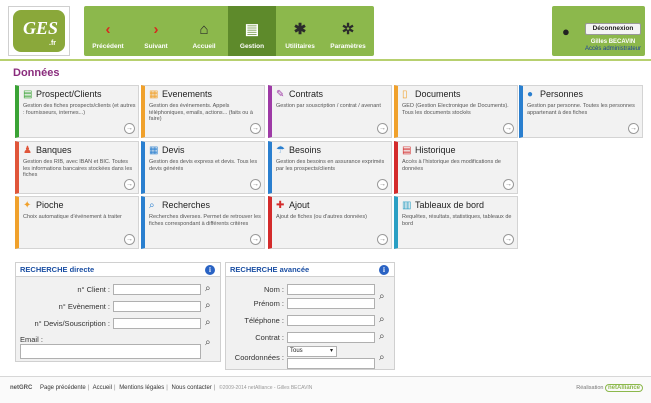  Describe the element at coordinates (84, 306) in the screenshot. I see `event-number-label: n° Evènement :` at that location.